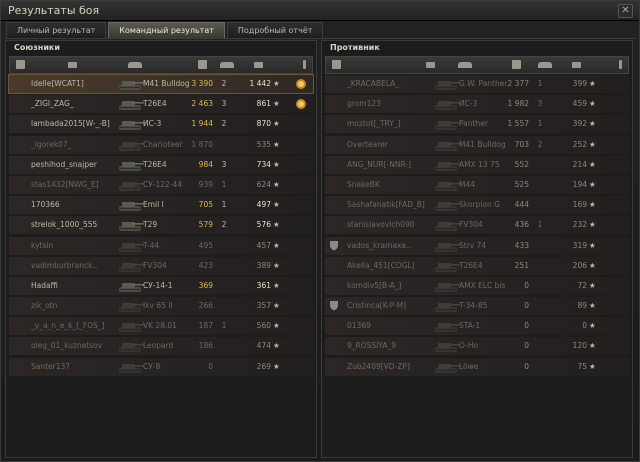  What do you see at coordinates (161, 84) in the screenshot?
I see `player-row: Idelle[WCAT1] M41 Bulldog 3 390 2 1 442 ★` at bounding box center [161, 84].